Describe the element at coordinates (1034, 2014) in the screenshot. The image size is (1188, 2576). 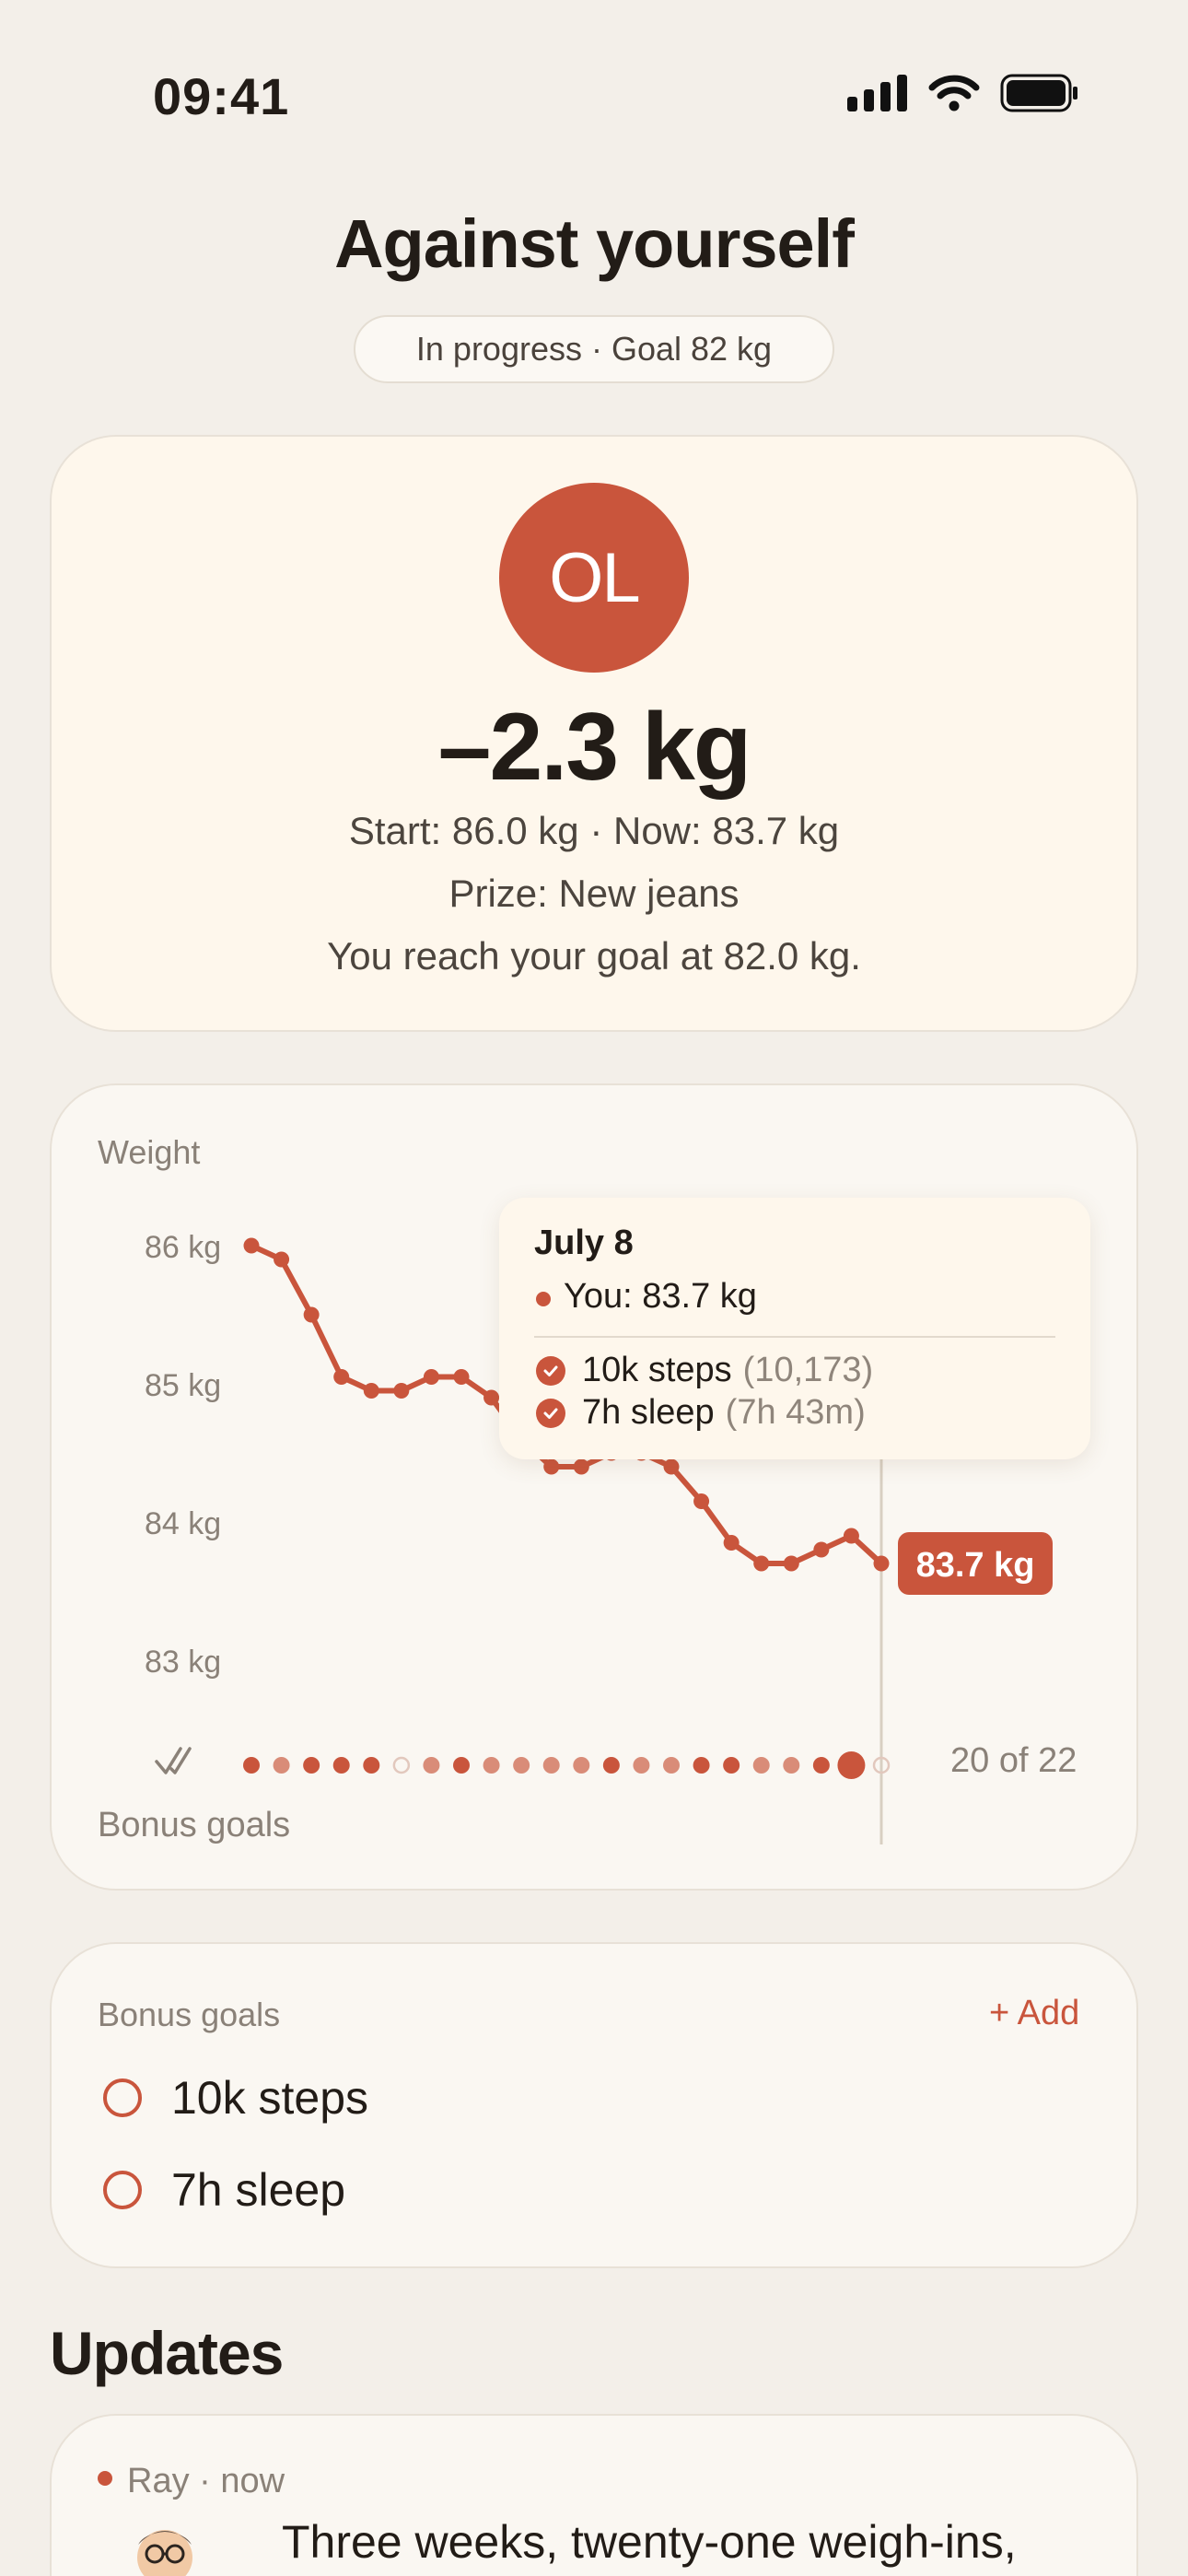
I see `add-bonus-goal-button: + Add` at that location.